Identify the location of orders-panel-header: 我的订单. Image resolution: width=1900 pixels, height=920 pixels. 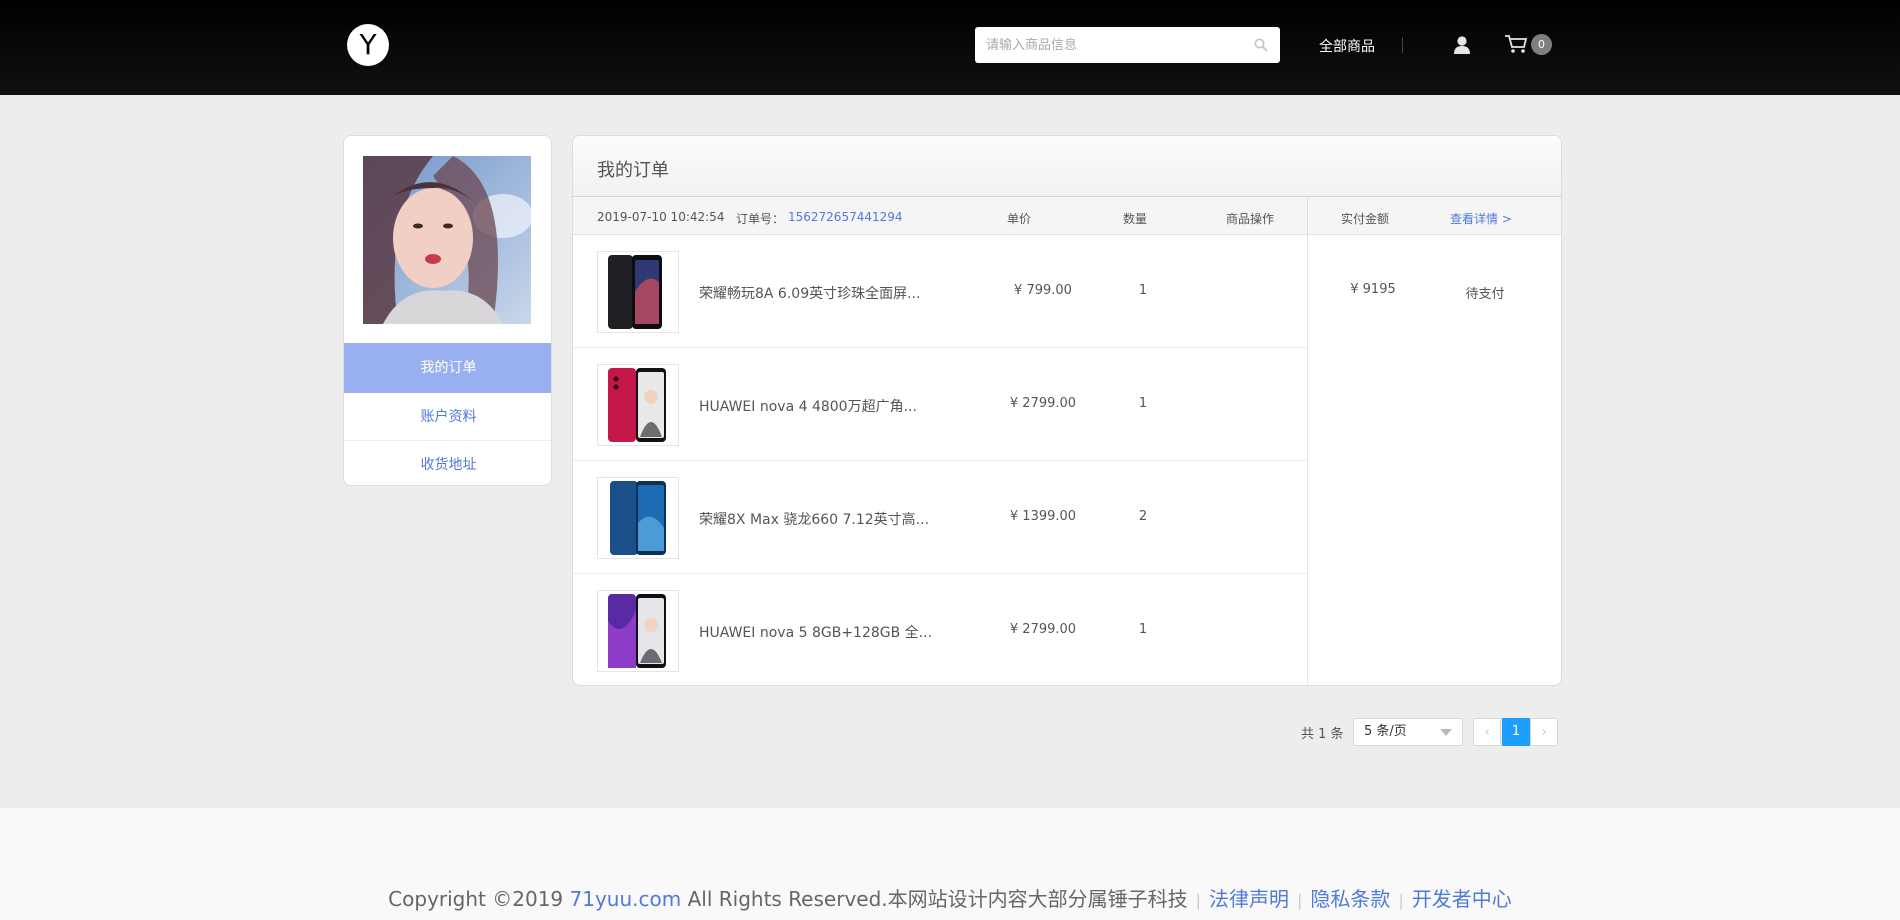
(1067, 166).